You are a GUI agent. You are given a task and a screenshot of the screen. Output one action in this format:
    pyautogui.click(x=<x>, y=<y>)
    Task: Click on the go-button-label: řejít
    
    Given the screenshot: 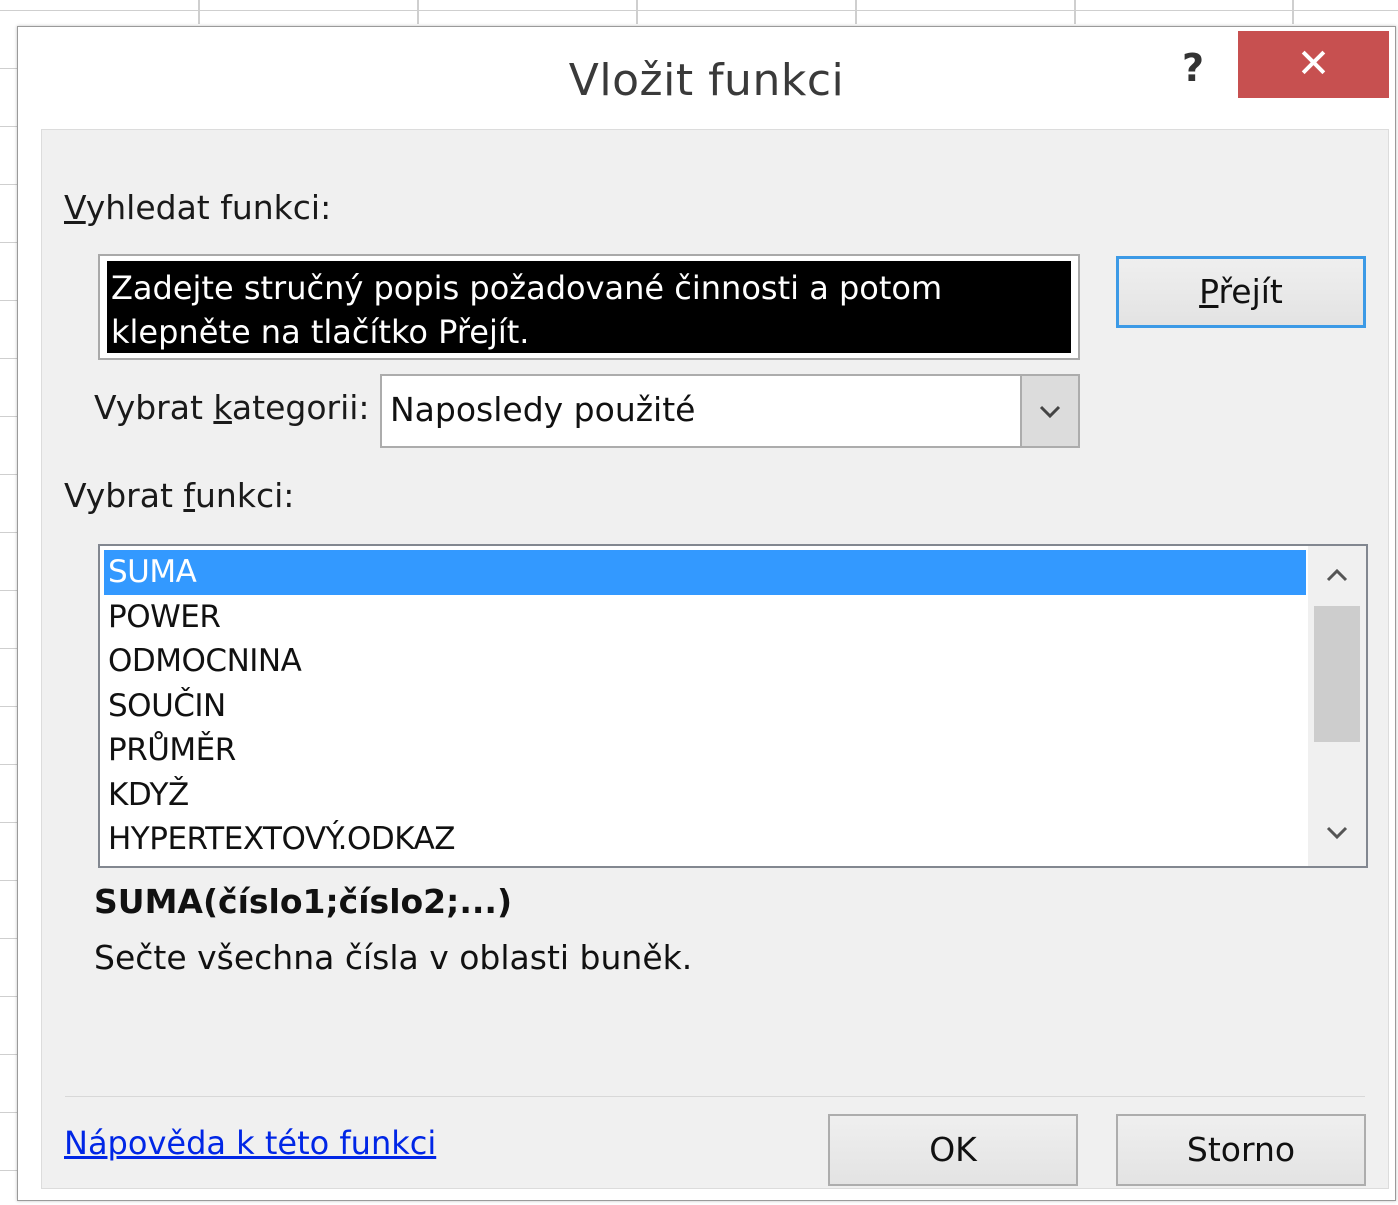 What is the action you would take?
    pyautogui.click(x=1250, y=291)
    